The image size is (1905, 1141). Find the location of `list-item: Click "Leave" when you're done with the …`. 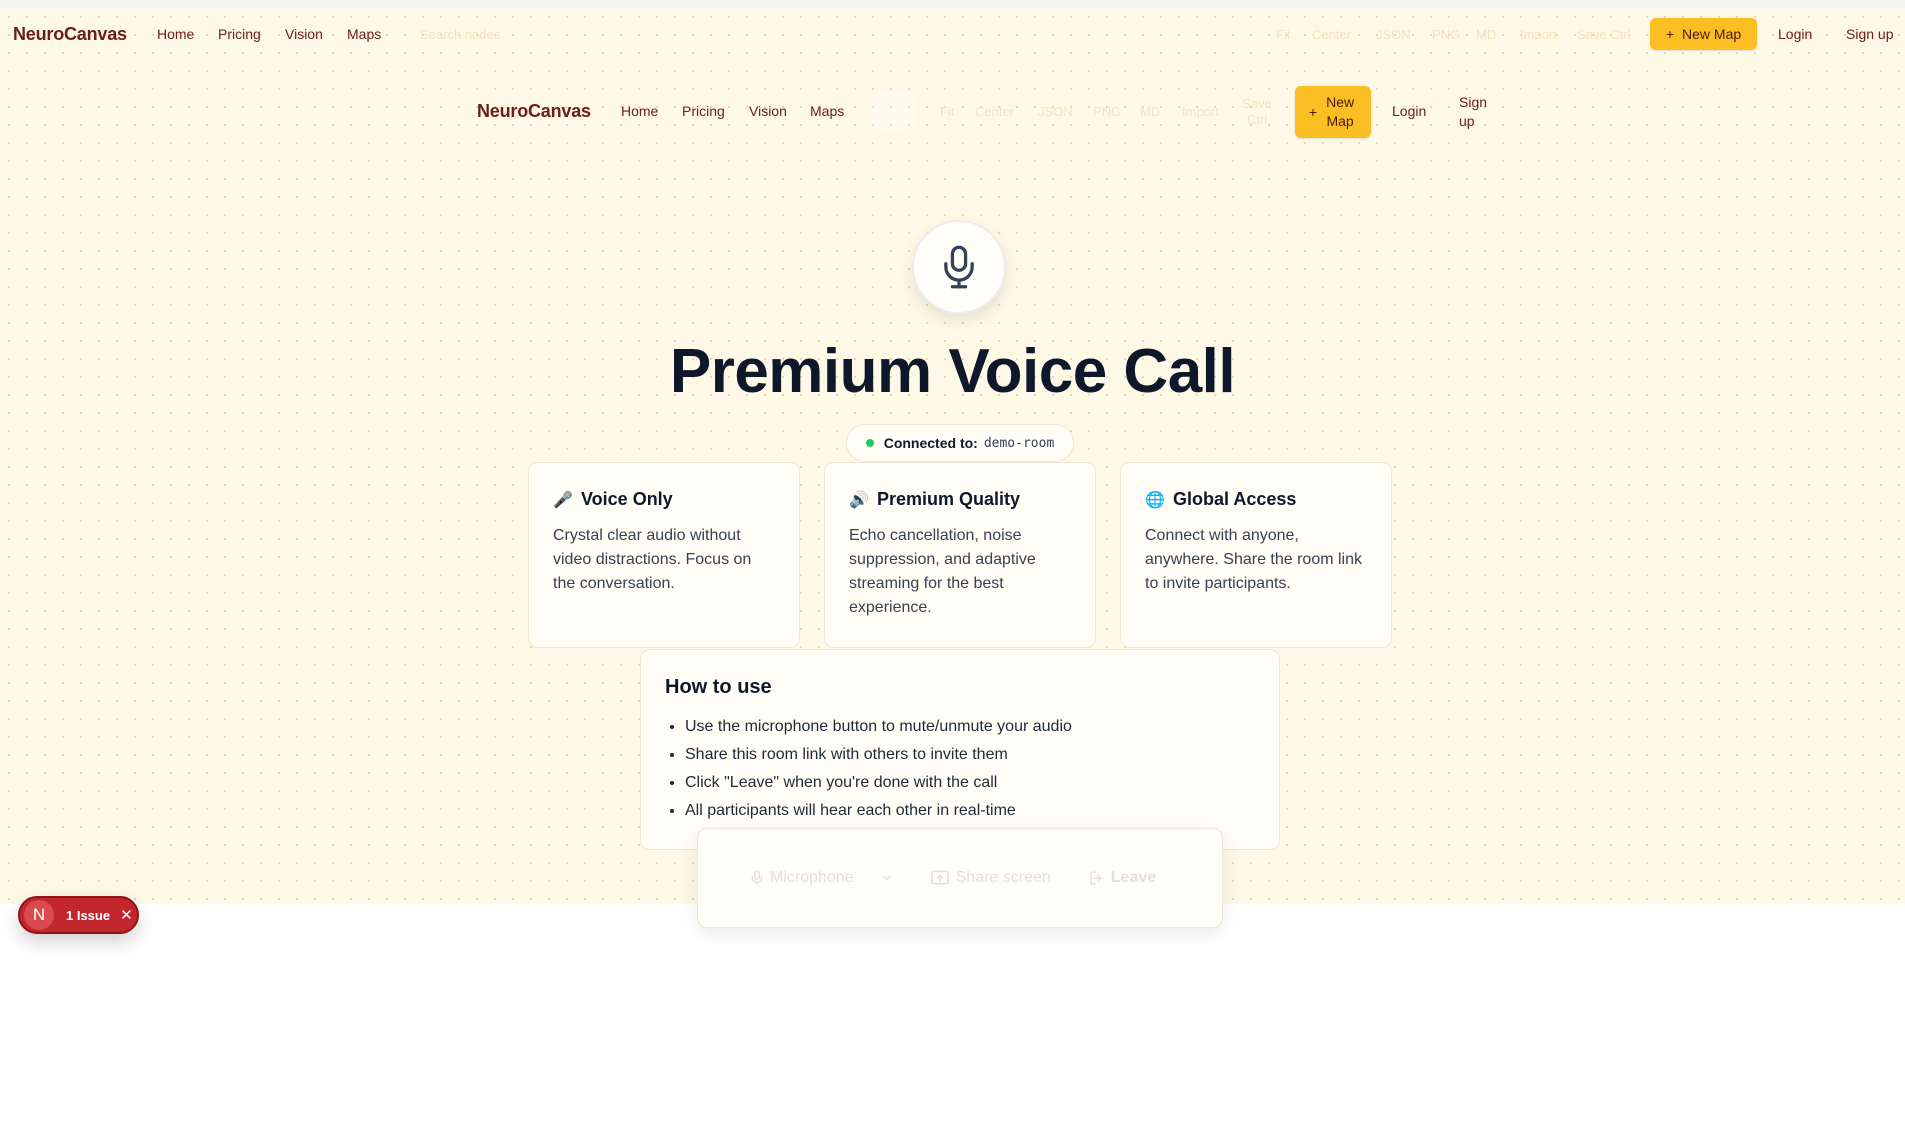

list-item: Click "Leave" when you're done with the … is located at coordinates (970, 783).